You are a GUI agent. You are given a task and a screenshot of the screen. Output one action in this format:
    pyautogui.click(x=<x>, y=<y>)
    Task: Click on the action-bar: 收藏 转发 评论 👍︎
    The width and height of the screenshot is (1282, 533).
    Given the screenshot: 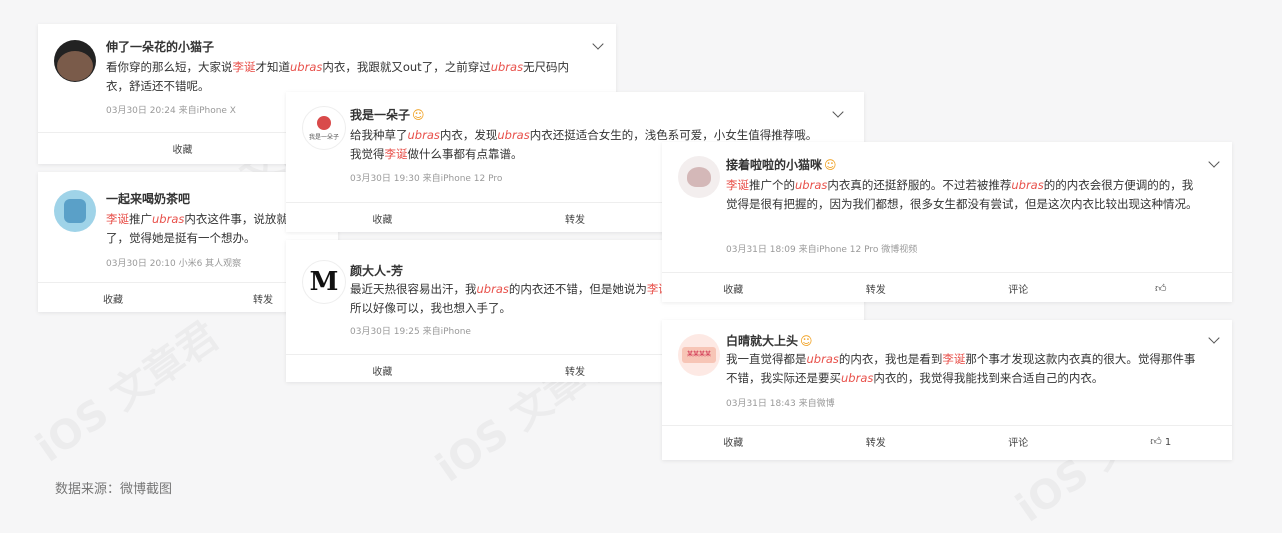 What is the action you would take?
    pyautogui.click(x=947, y=287)
    